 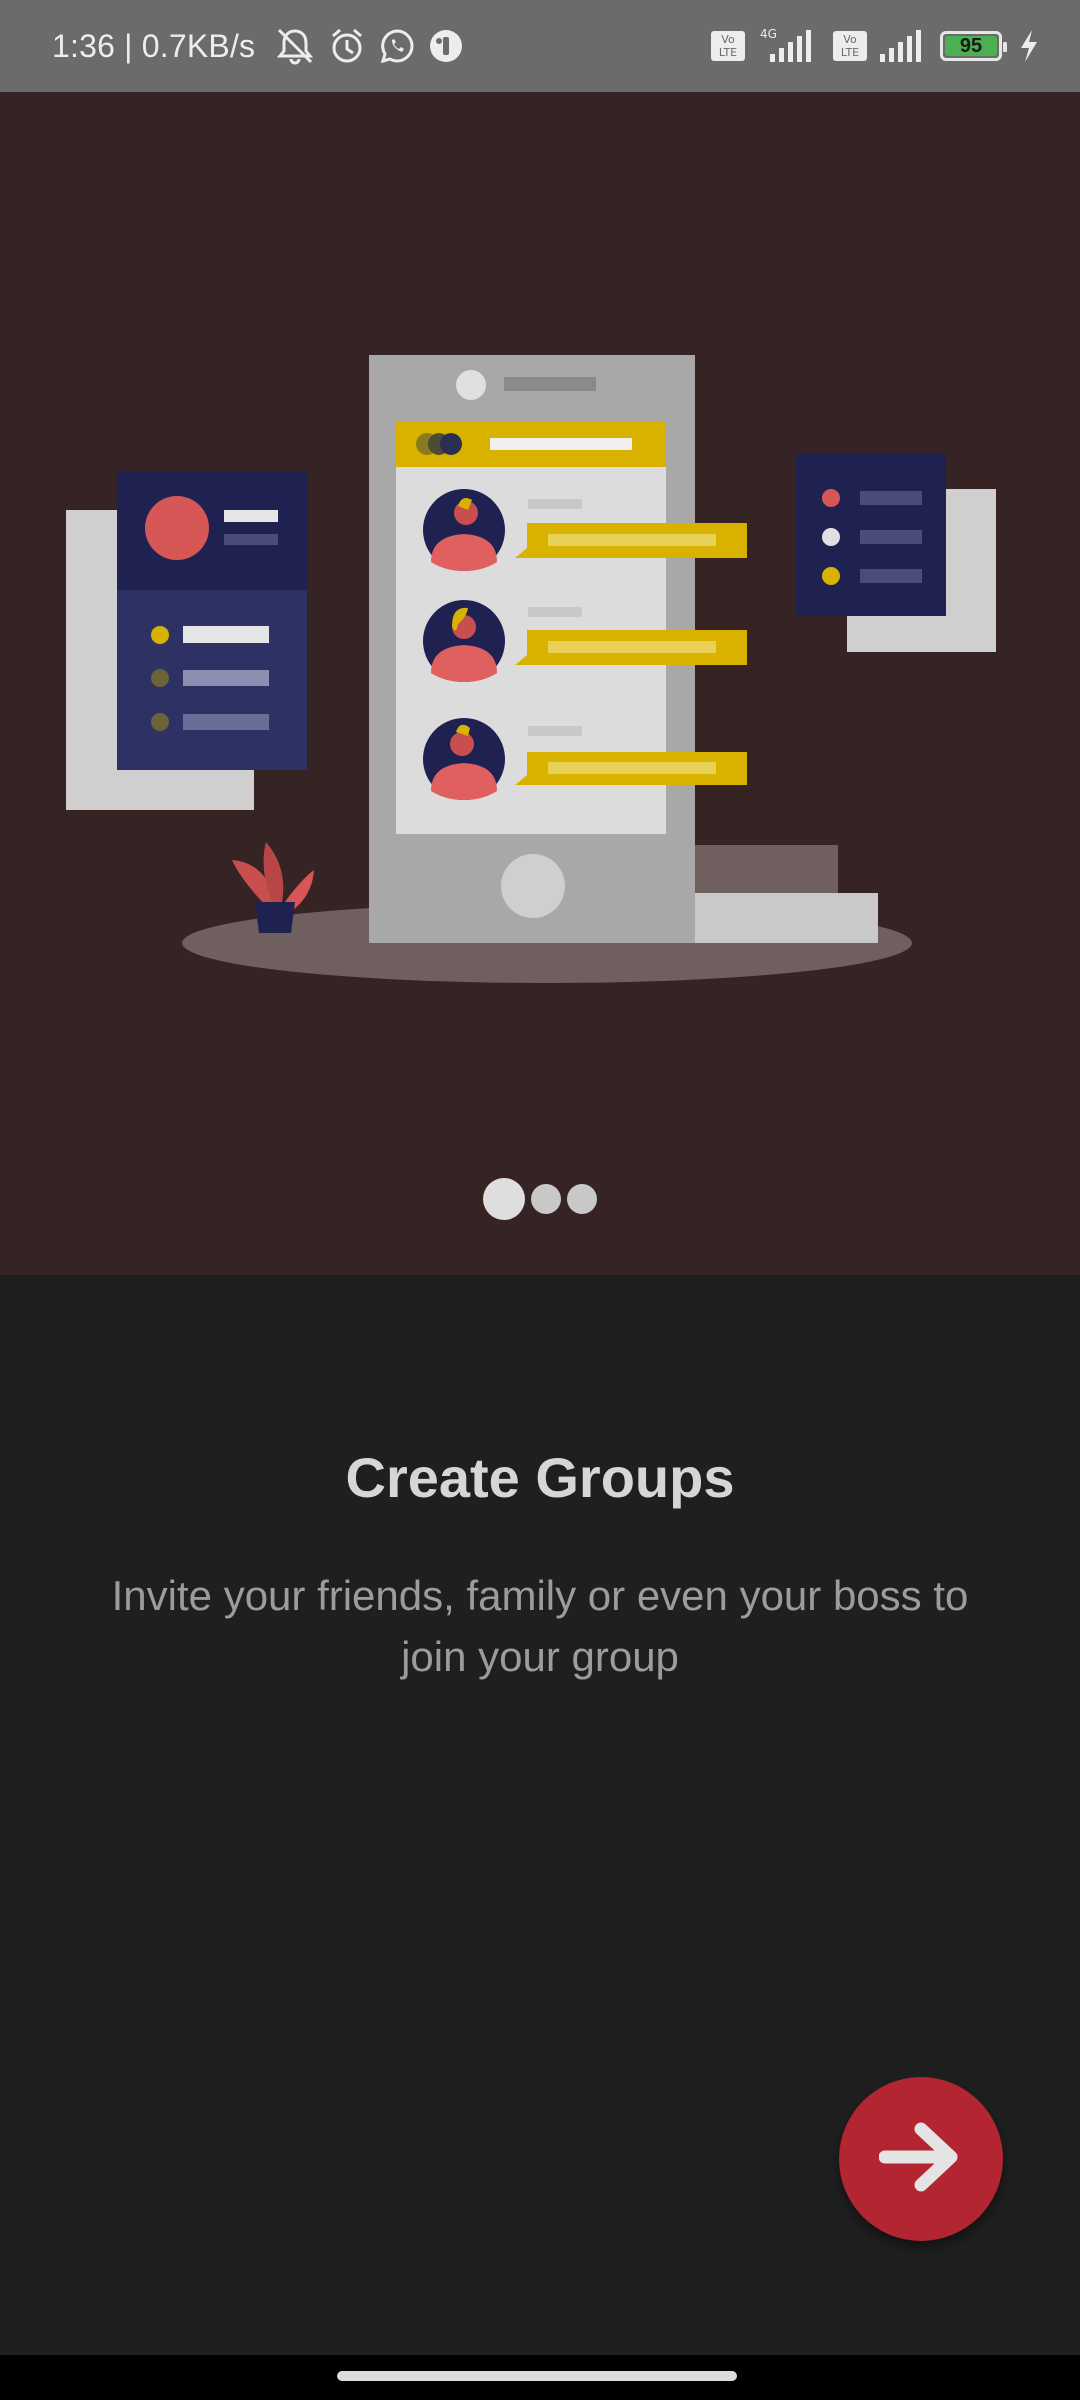 I want to click on chat-bubble-1-line, so click(x=632, y=540).